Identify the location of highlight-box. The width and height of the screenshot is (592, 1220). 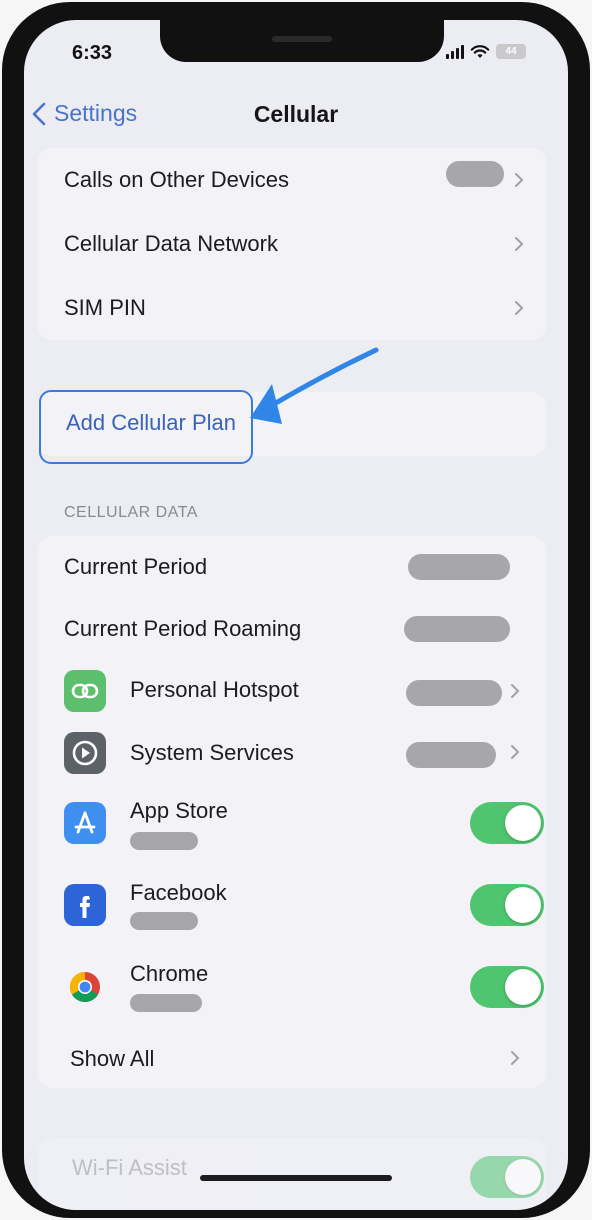
(146, 427).